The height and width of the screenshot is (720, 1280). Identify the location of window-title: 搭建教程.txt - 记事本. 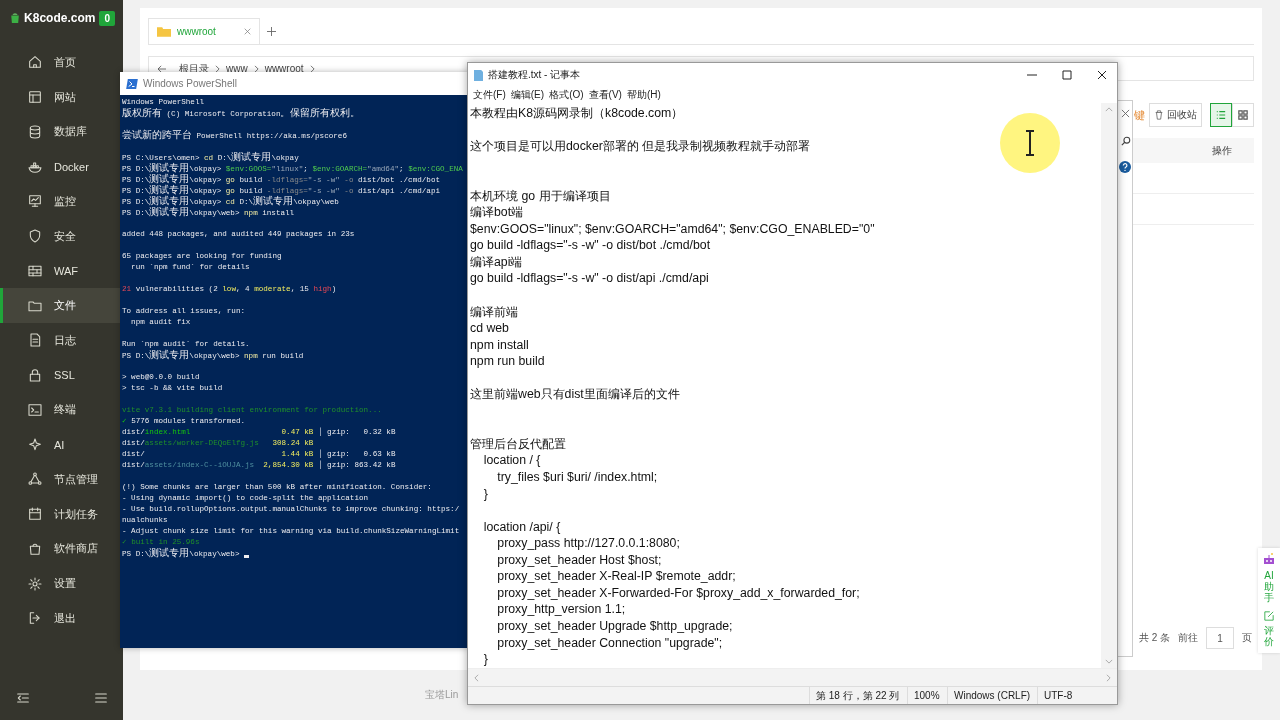
(534, 75).